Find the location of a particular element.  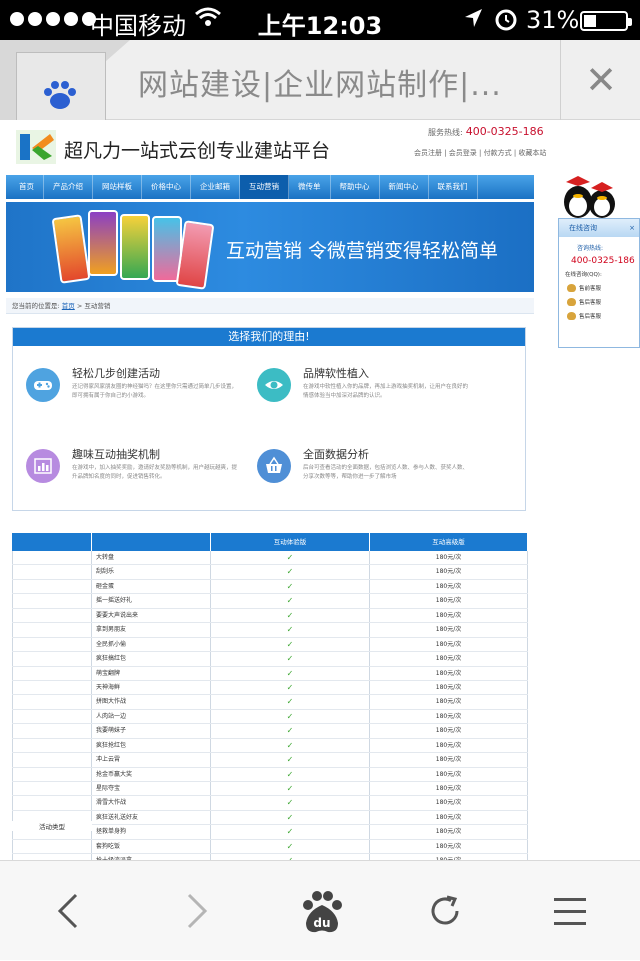

nav-item-email: 企业邮箱 is located at coordinates (215, 187).